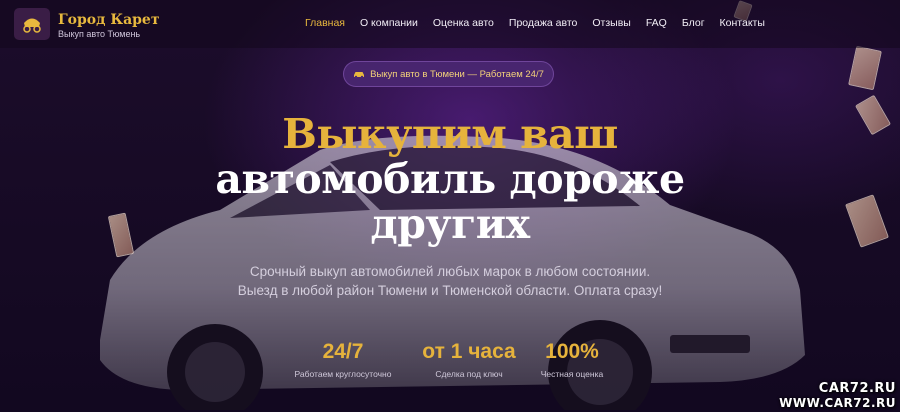  What do you see at coordinates (343, 351) in the screenshot?
I see `stat-value: 24/7` at bounding box center [343, 351].